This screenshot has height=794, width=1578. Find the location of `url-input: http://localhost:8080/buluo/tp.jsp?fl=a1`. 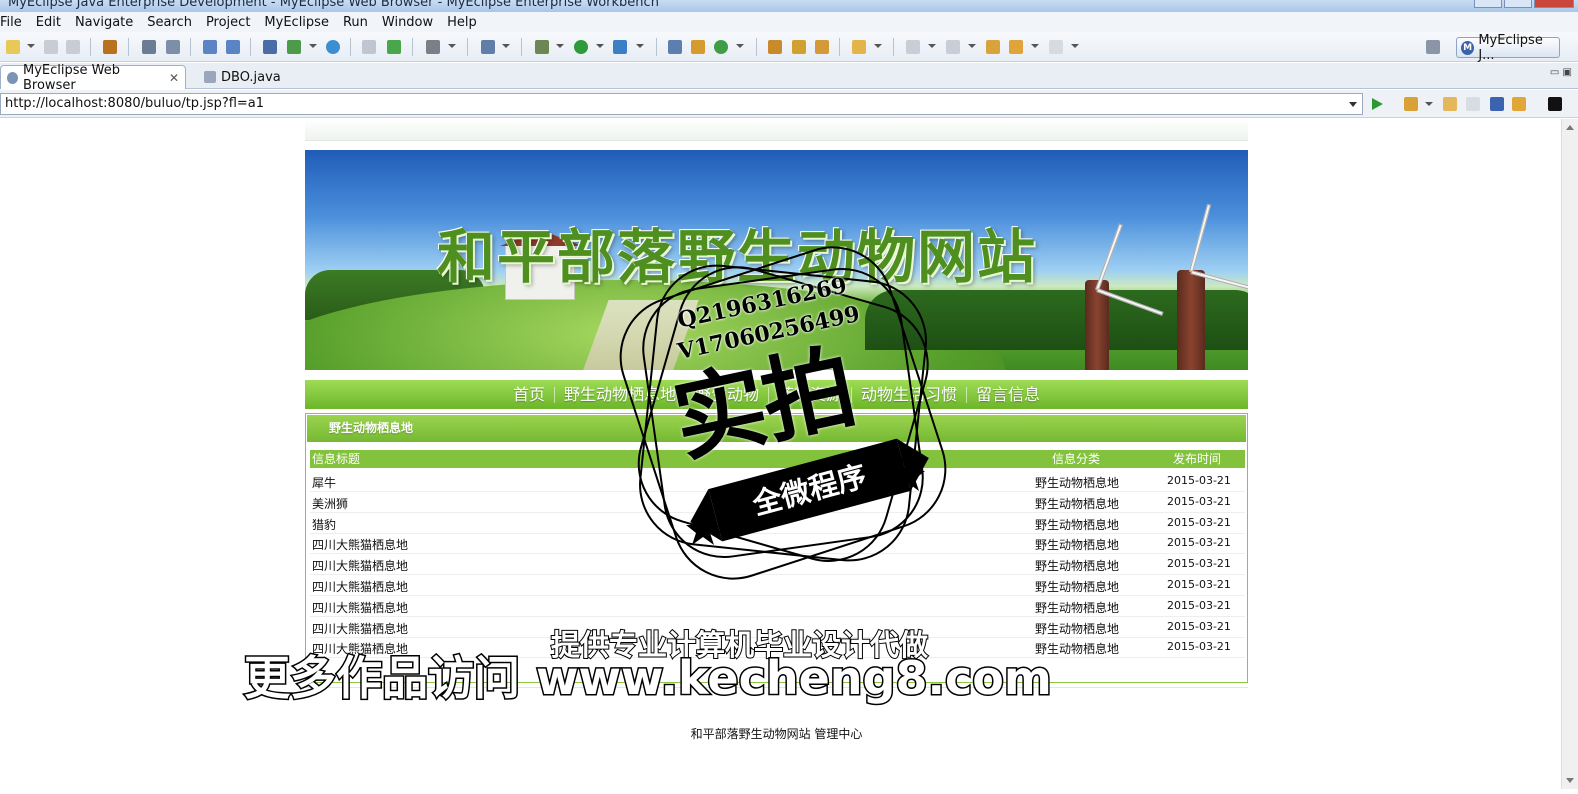

url-input: http://localhost:8080/buluo/tp.jsp?fl=a1 is located at coordinates (681, 104).